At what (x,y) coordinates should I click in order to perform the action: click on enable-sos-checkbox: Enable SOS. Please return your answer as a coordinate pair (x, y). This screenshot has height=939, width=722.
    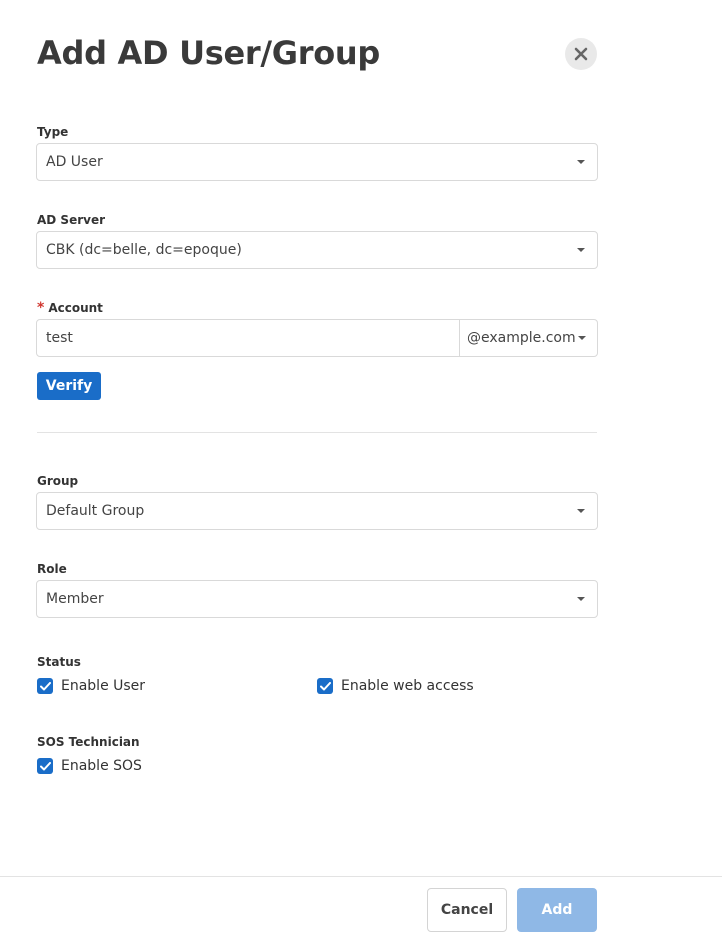
    Looking at the image, I should click on (89, 766).